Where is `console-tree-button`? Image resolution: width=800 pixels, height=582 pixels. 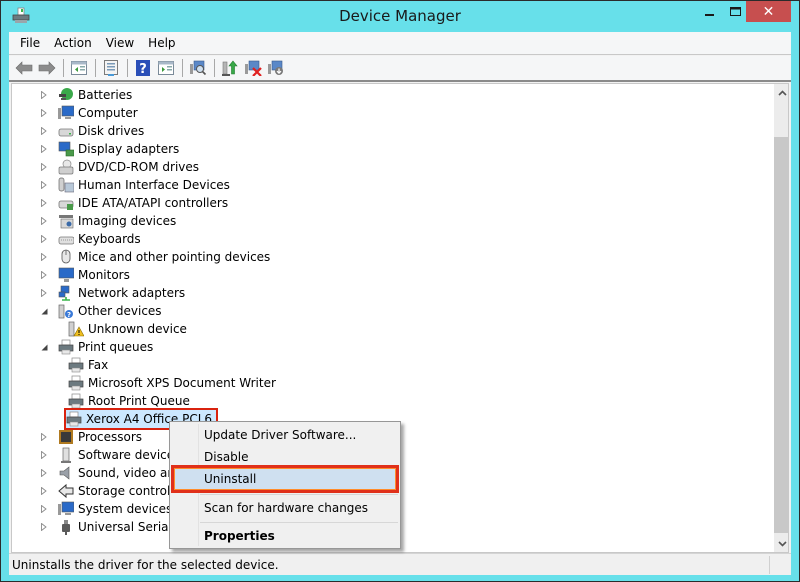
console-tree-button is located at coordinates (79, 68).